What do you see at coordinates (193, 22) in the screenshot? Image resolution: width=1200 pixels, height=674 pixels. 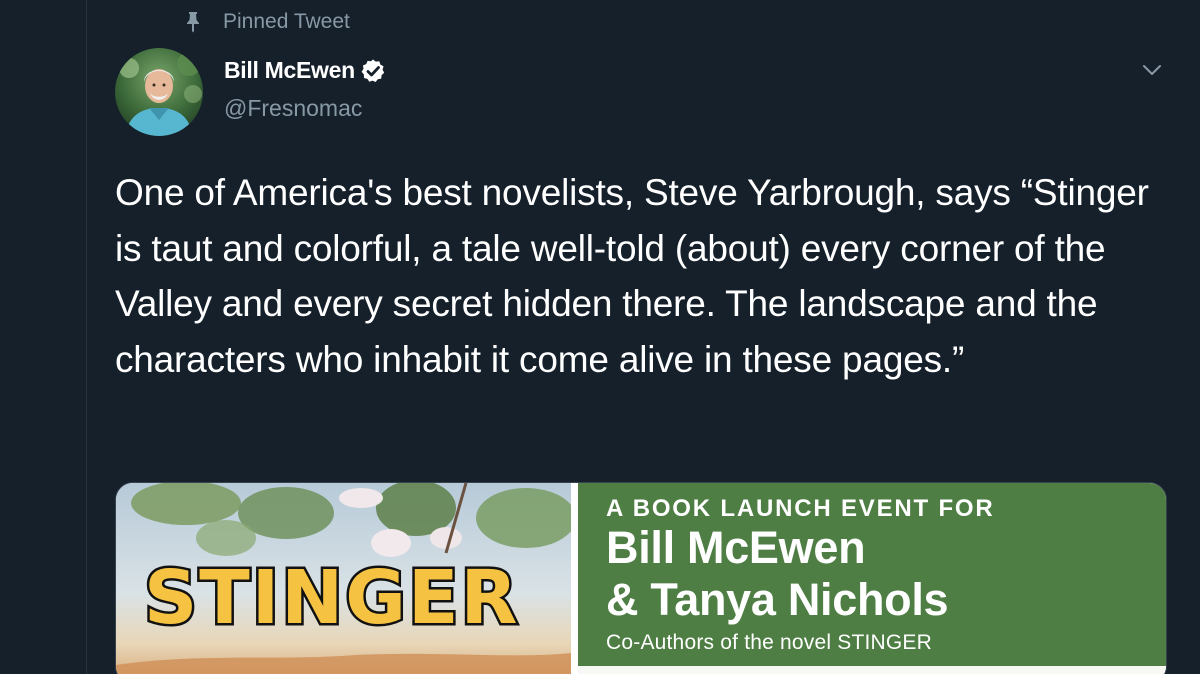 I see `pin-icon` at bounding box center [193, 22].